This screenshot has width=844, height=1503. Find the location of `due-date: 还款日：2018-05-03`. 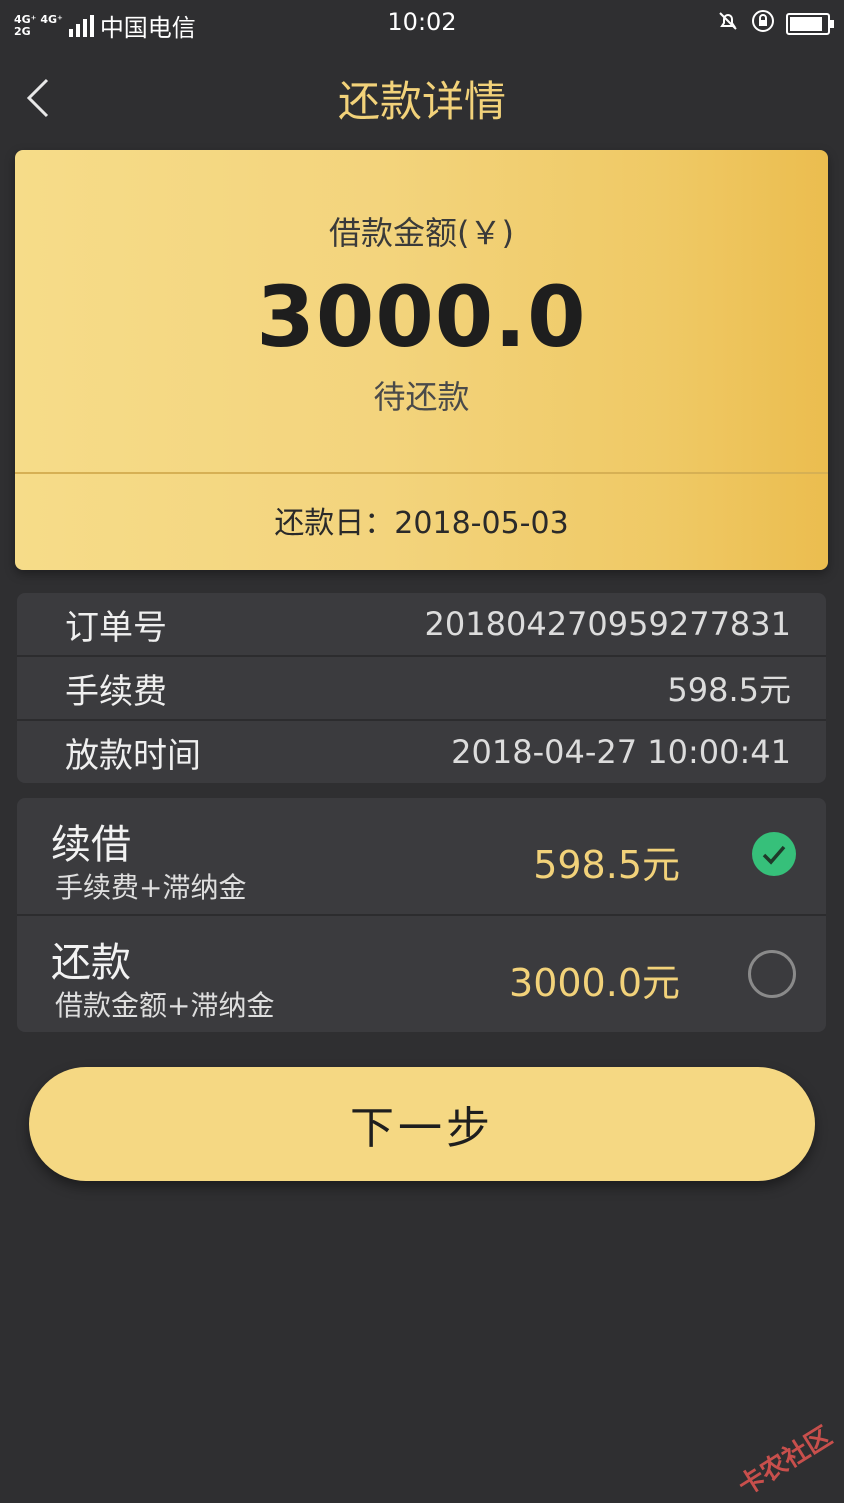

due-date: 还款日：2018-05-03 is located at coordinates (421, 523).